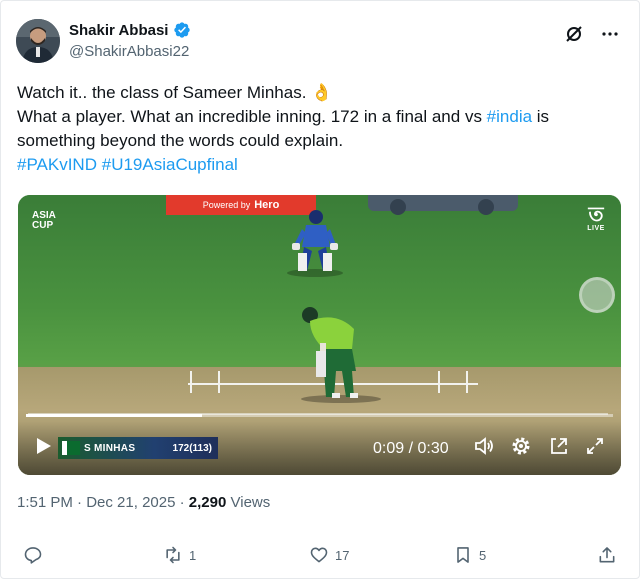 The height and width of the screenshot is (579, 640). I want to click on verified-badge-icon, so click(182, 30).